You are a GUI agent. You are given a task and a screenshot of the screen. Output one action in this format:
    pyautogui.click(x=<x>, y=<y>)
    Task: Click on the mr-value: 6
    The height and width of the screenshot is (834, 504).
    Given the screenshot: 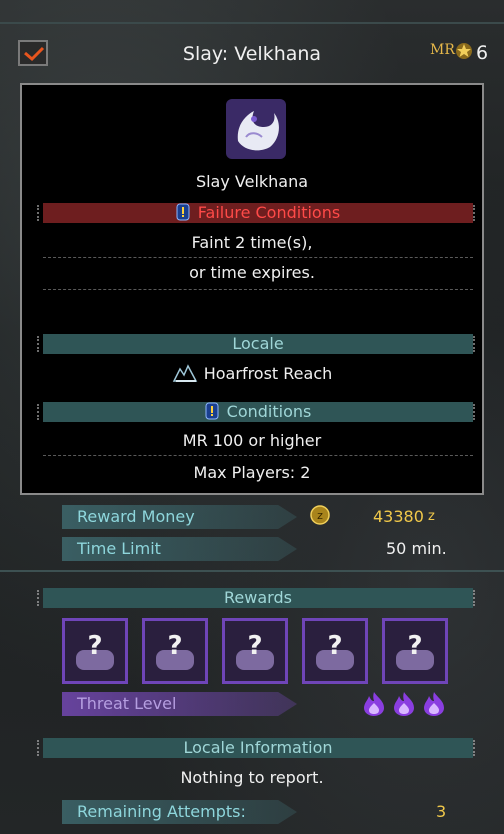 What is the action you would take?
    pyautogui.click(x=482, y=53)
    